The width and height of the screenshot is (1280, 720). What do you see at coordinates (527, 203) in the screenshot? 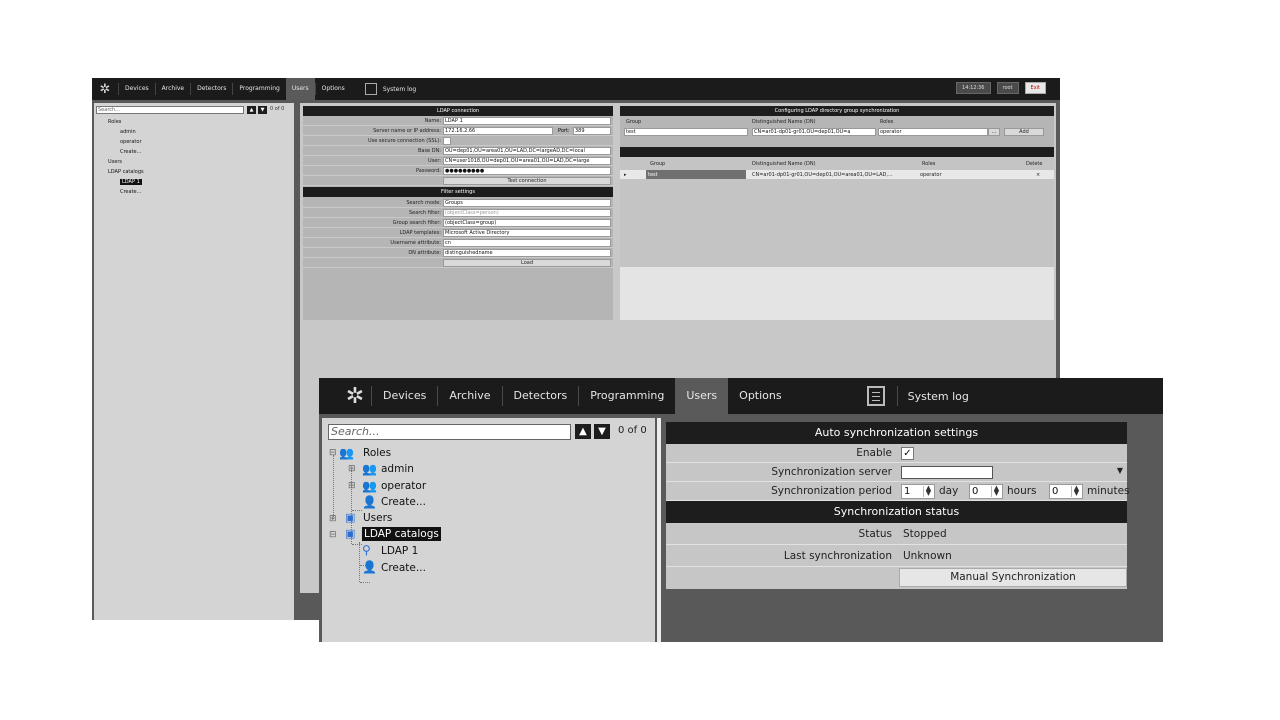
I see `search-mode-select: Groups` at bounding box center [527, 203].